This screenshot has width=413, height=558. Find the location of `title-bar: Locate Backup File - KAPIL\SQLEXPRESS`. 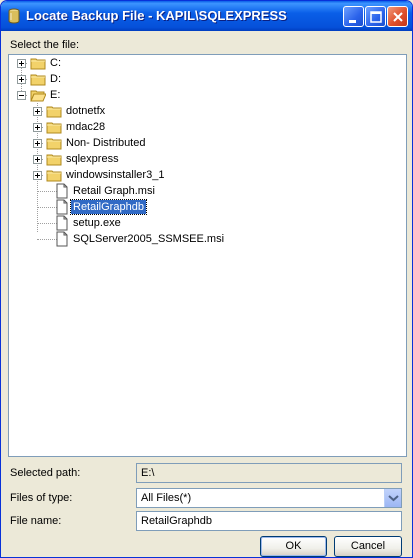

title-bar: Locate Backup File - KAPIL\SQLEXPRESS is located at coordinates (206, 16).